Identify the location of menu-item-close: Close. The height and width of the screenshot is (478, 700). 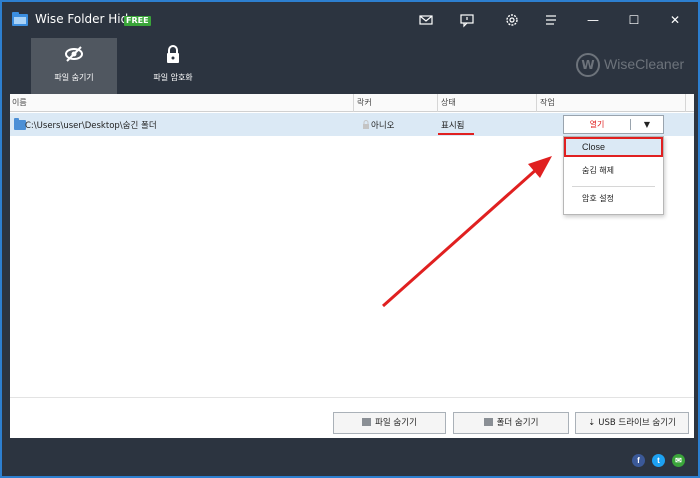
(613, 147).